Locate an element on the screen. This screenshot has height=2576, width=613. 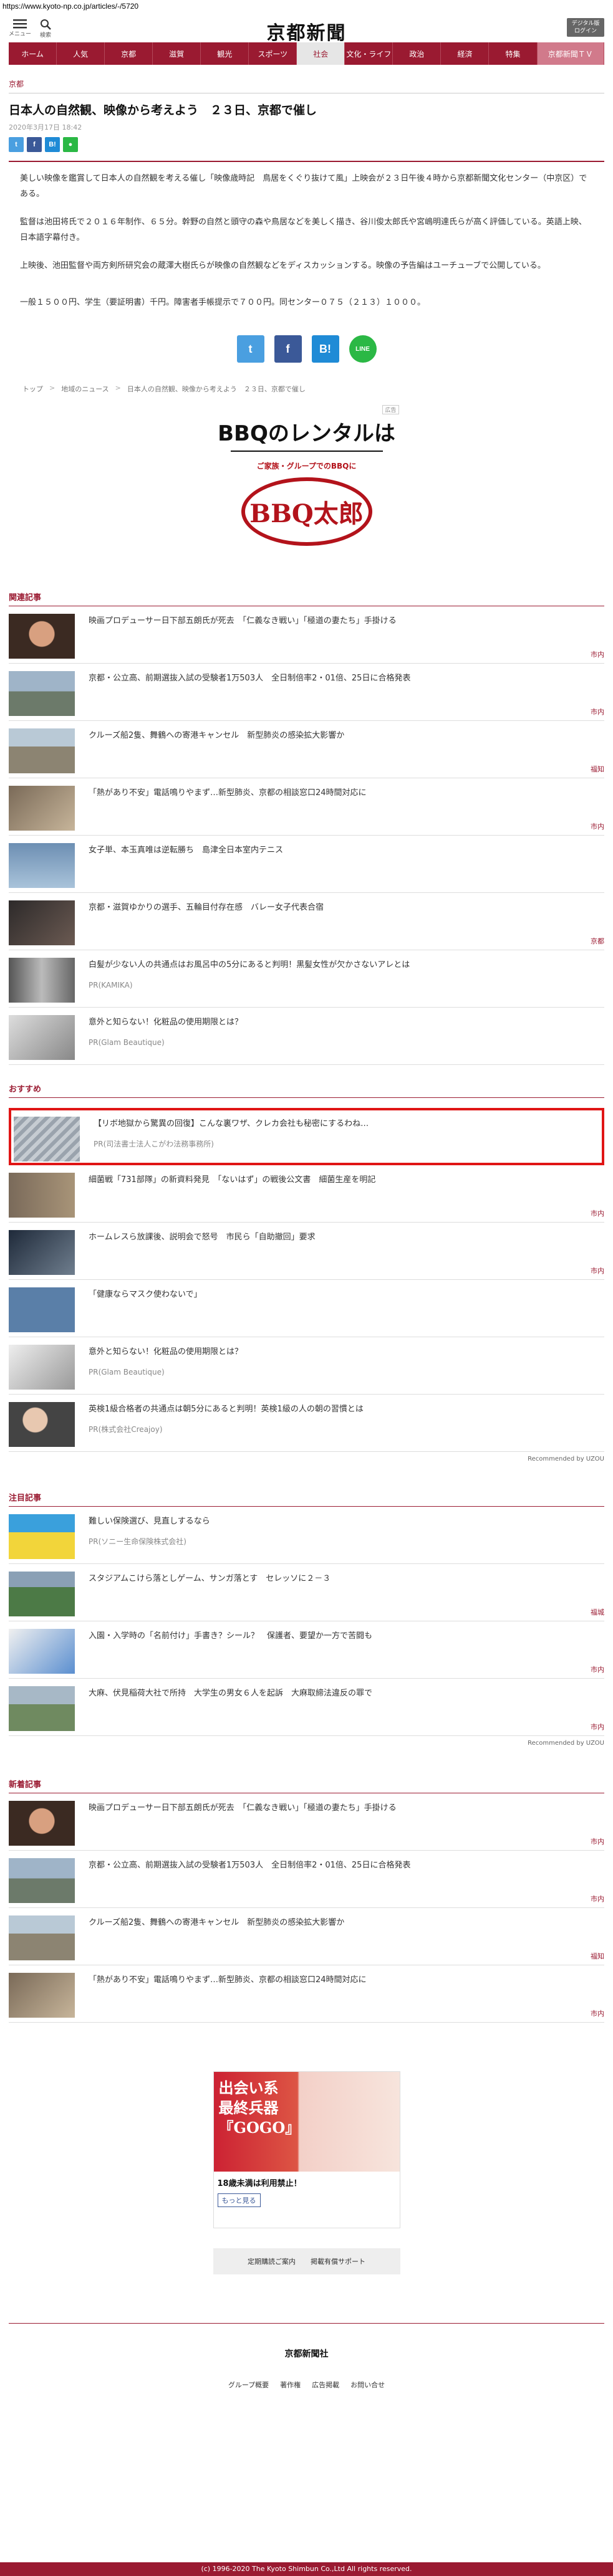
footer-logo: 京都新聞社 is located at coordinates (306, 2341).